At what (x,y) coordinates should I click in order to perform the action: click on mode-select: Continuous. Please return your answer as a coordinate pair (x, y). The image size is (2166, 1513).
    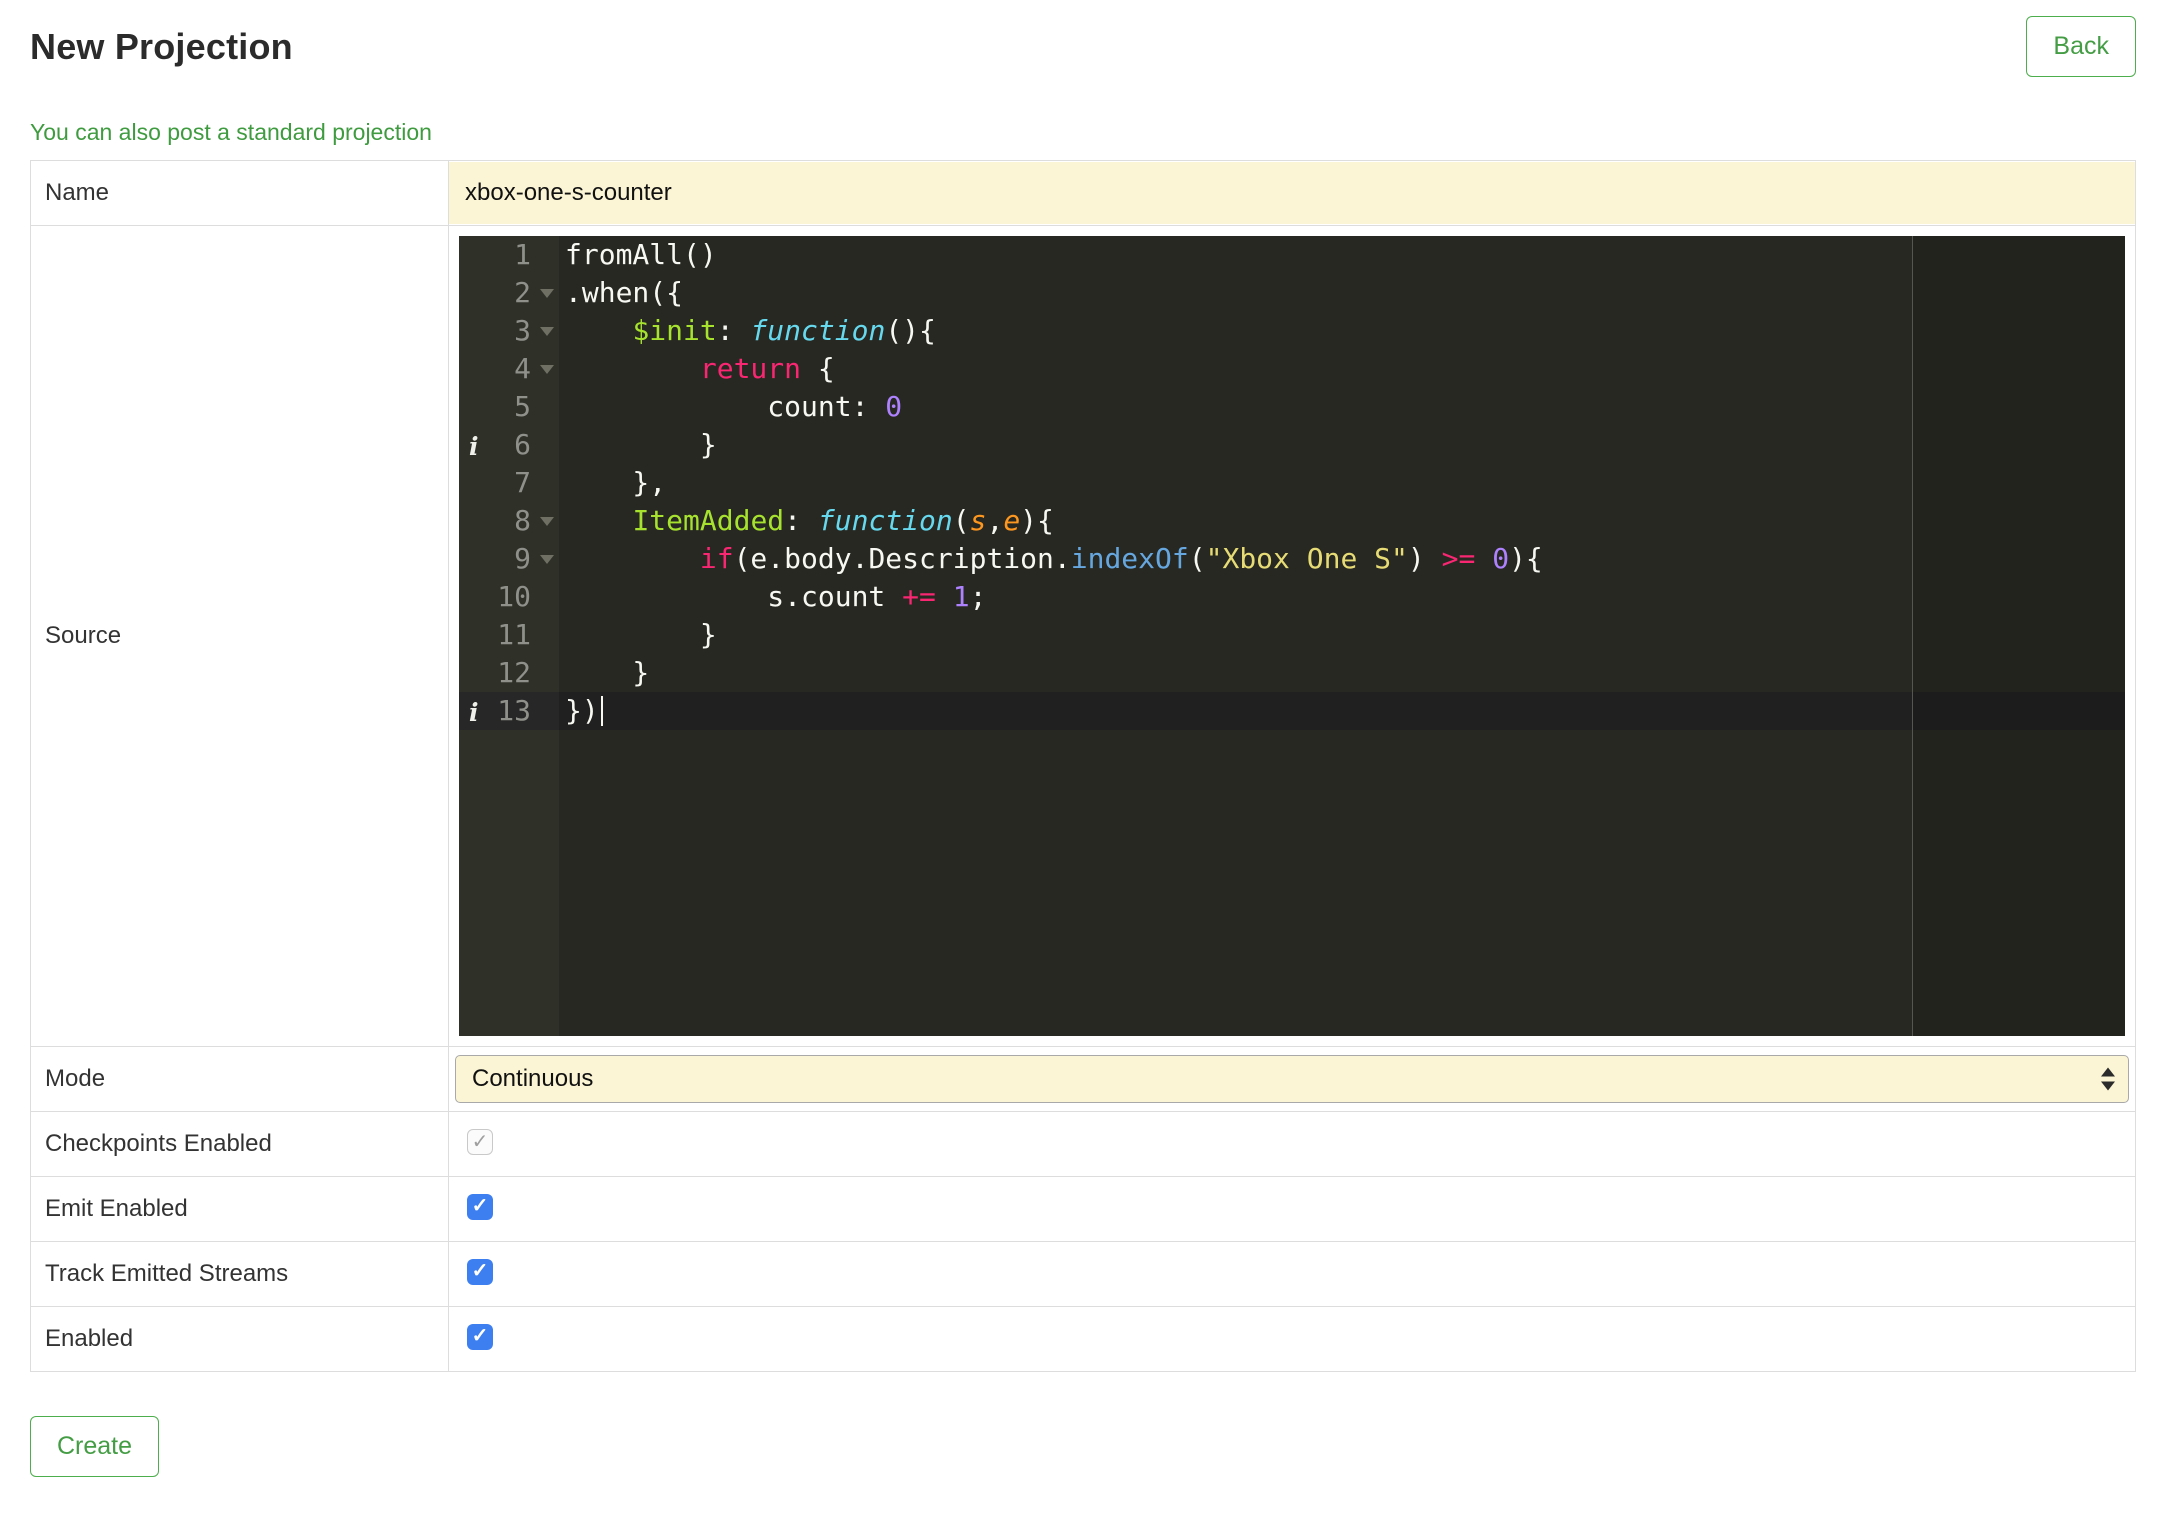
    Looking at the image, I should click on (1292, 1079).